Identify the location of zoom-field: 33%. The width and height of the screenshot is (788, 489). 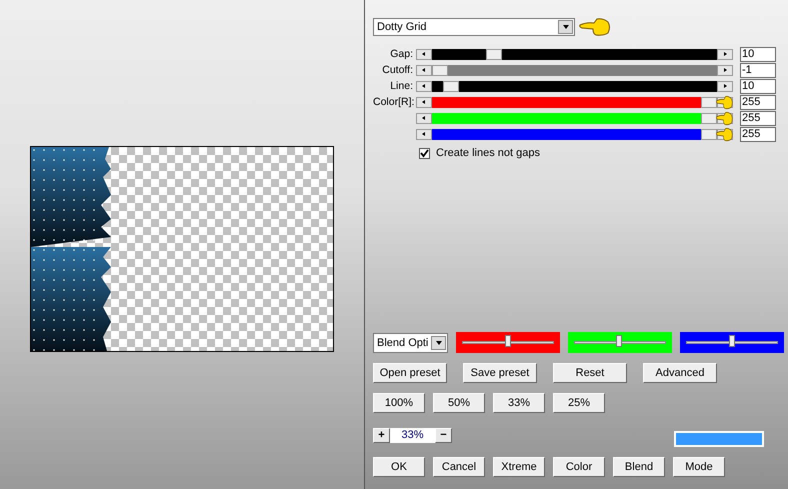
(412, 435).